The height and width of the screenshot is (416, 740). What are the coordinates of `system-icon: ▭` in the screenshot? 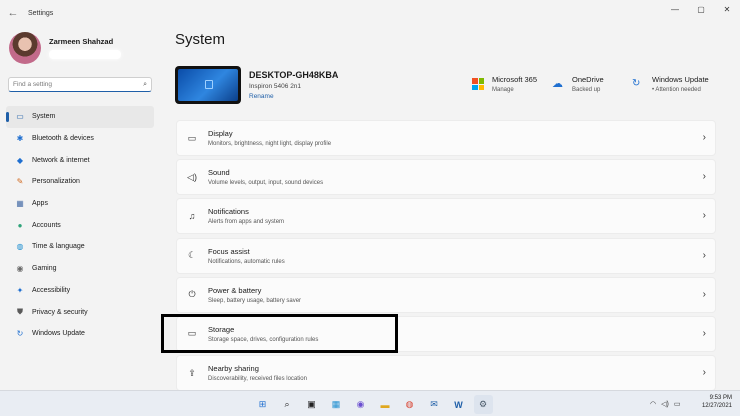 It's located at (20, 117).